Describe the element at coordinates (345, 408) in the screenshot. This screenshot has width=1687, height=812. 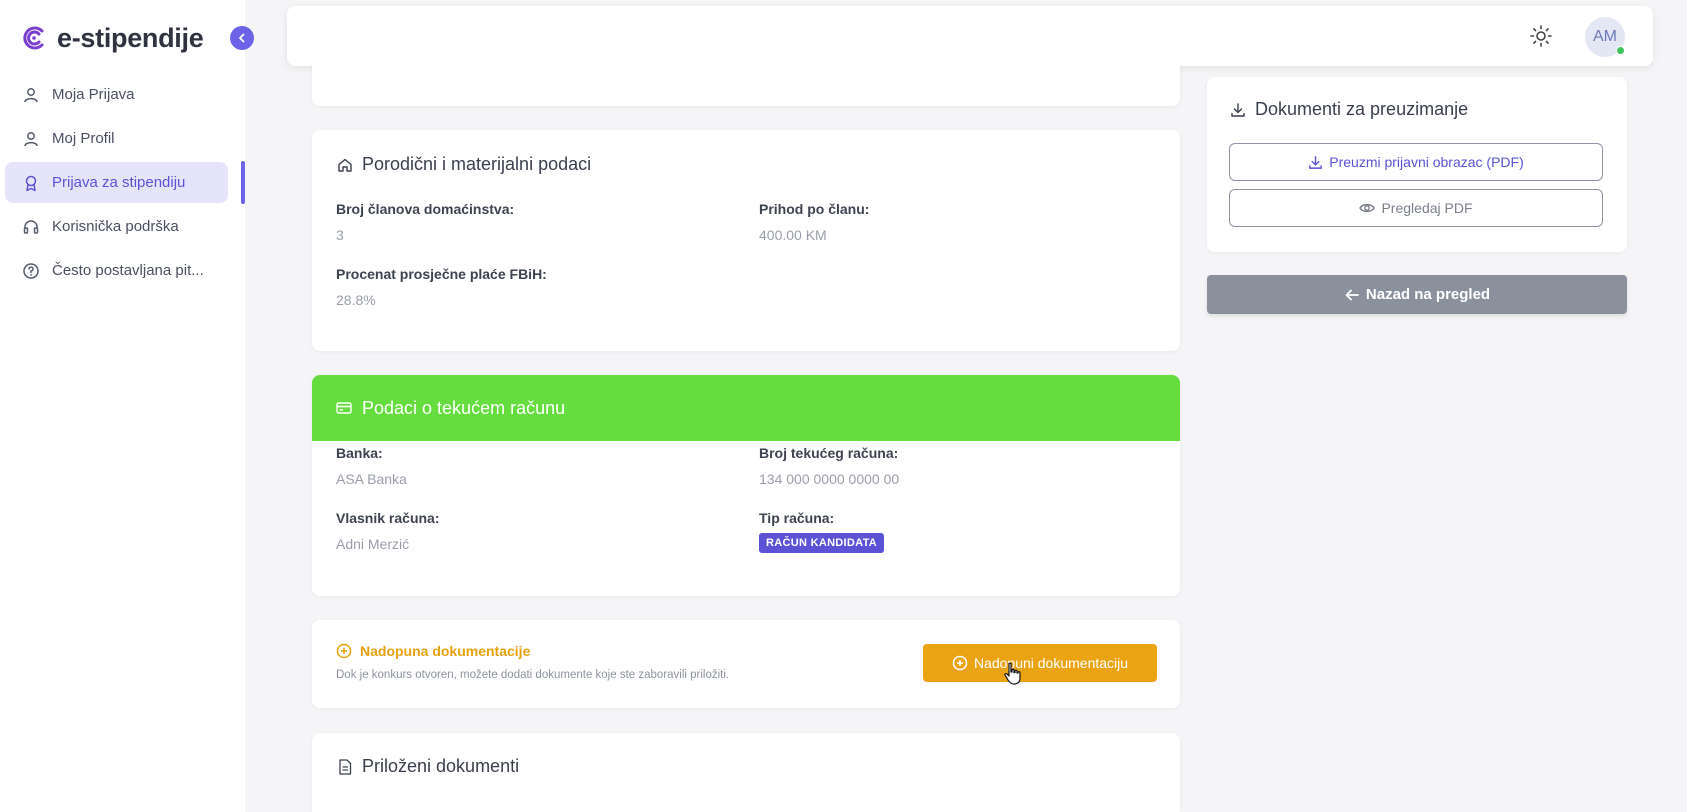
I see `credit-card-icon` at that location.